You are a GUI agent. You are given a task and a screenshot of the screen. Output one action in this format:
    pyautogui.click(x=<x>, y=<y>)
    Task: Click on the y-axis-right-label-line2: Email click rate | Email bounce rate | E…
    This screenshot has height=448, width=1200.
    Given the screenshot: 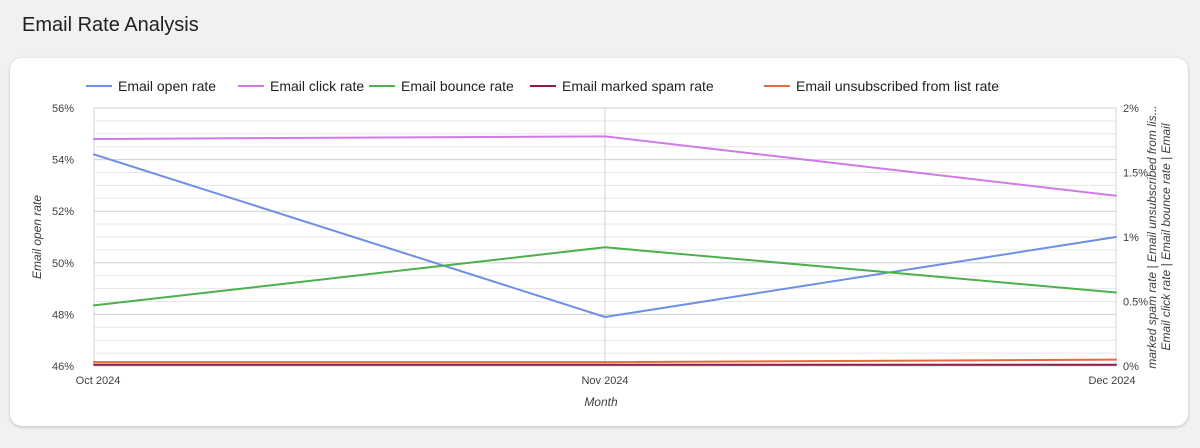 What is the action you would take?
    pyautogui.click(x=1166, y=236)
    